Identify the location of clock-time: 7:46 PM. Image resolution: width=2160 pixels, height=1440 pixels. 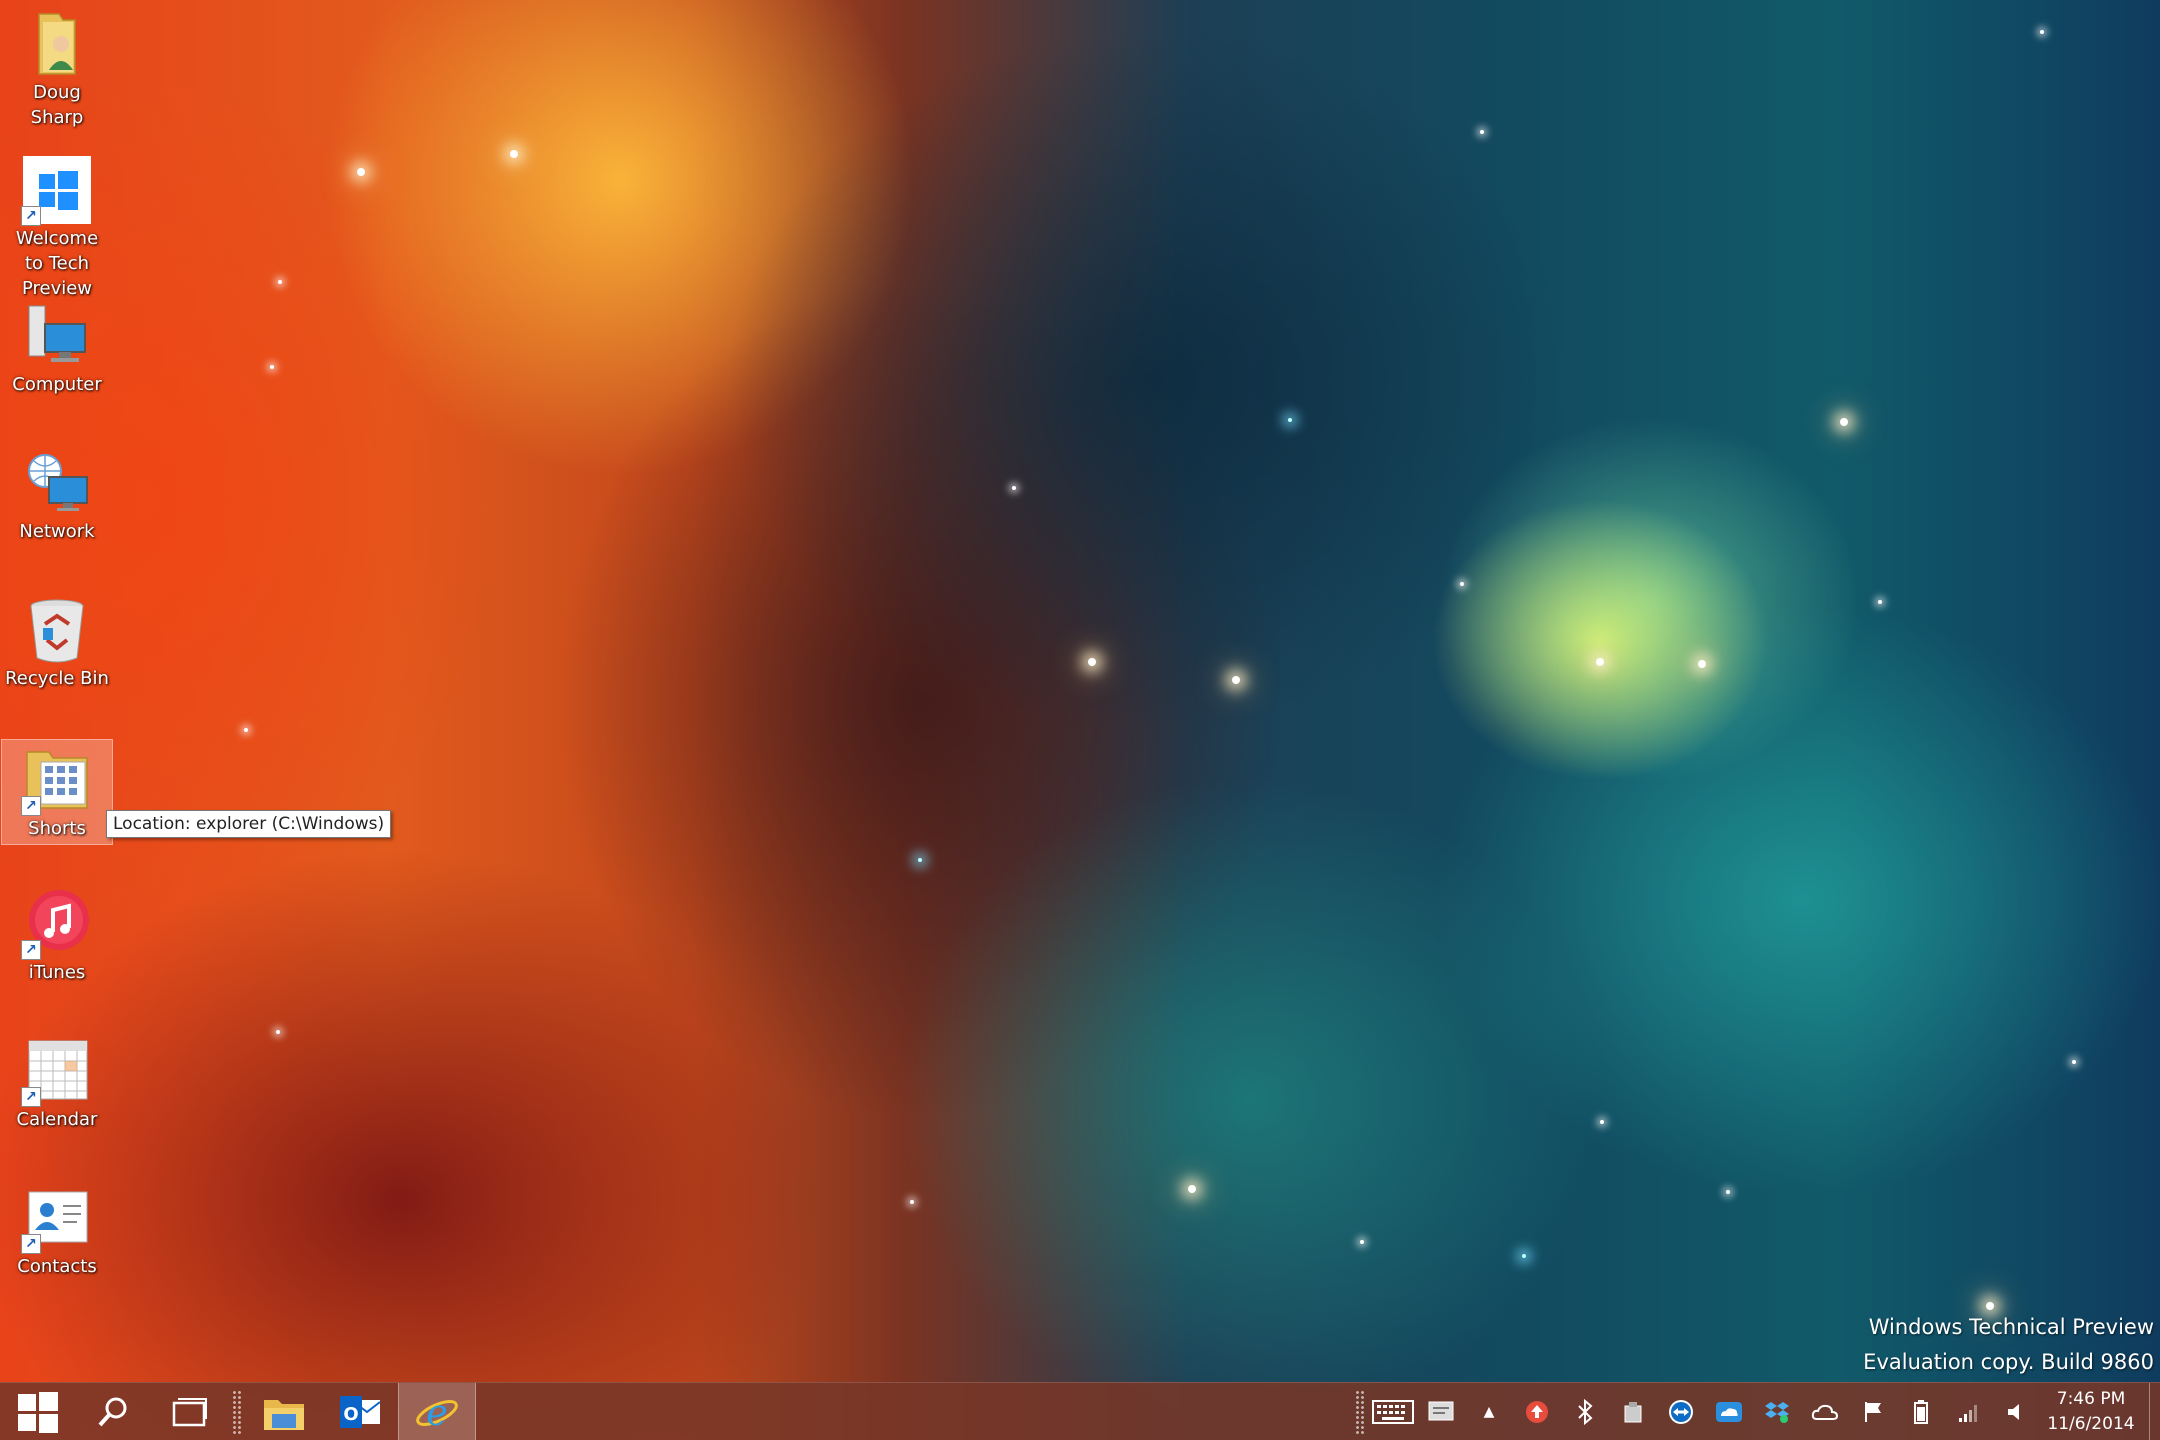
(2091, 1399).